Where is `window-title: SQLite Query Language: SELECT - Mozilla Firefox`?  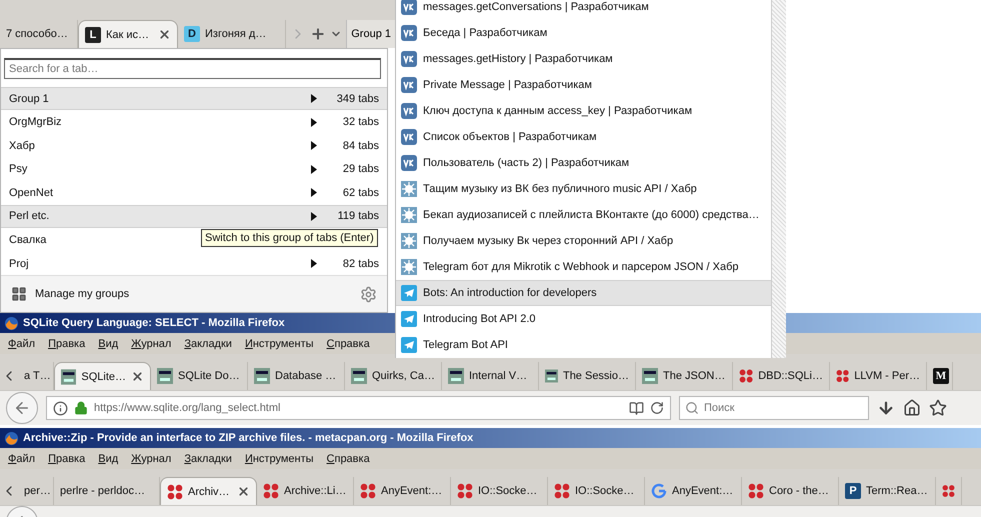 window-title: SQLite Query Language: SELECT - Mozilla Firefox is located at coordinates (154, 323).